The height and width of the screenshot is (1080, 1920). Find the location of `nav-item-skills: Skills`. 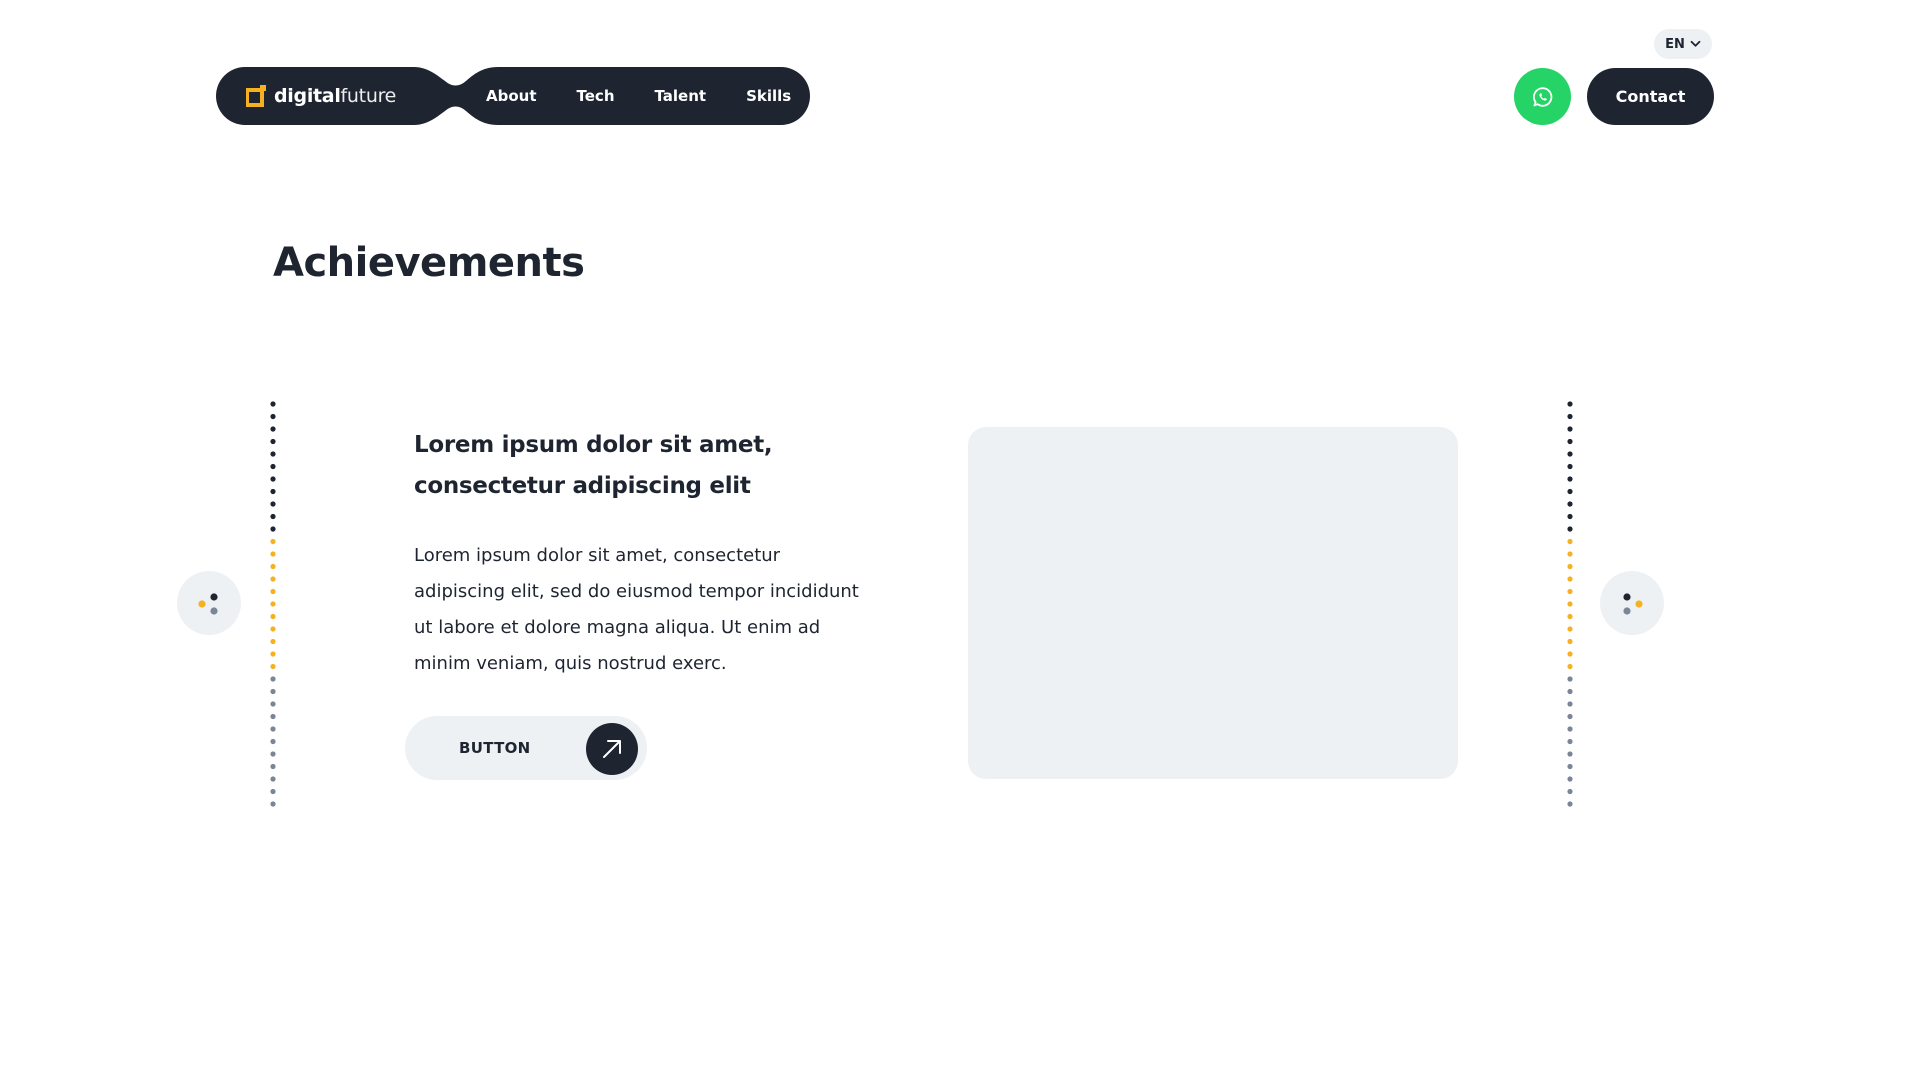

nav-item-skills: Skills is located at coordinates (768, 96).